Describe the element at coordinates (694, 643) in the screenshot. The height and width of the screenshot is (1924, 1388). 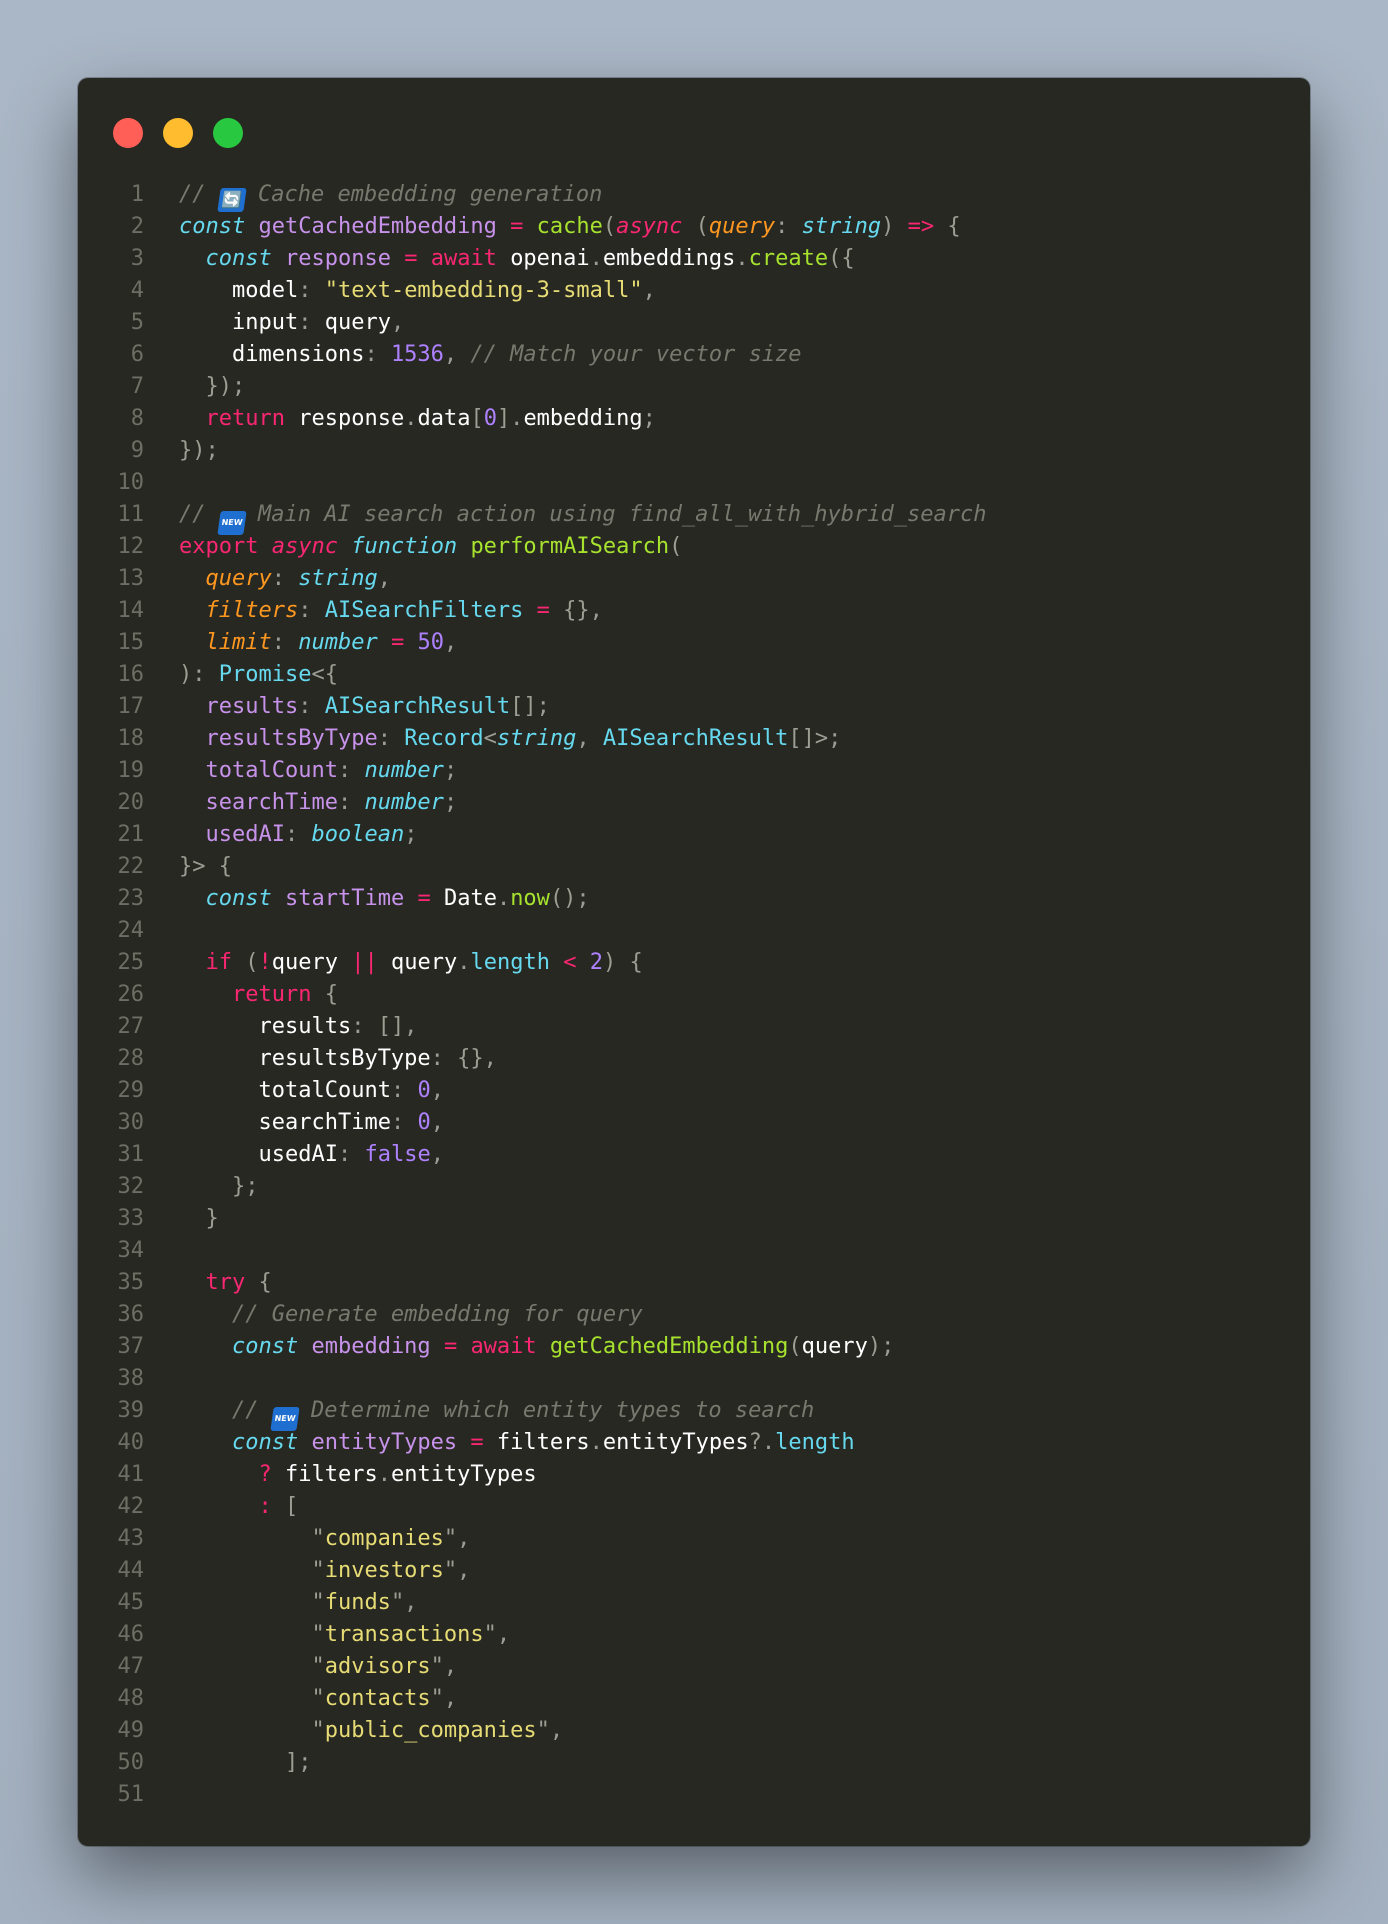
I see `code-line: 15 limit: number = 50,` at that location.